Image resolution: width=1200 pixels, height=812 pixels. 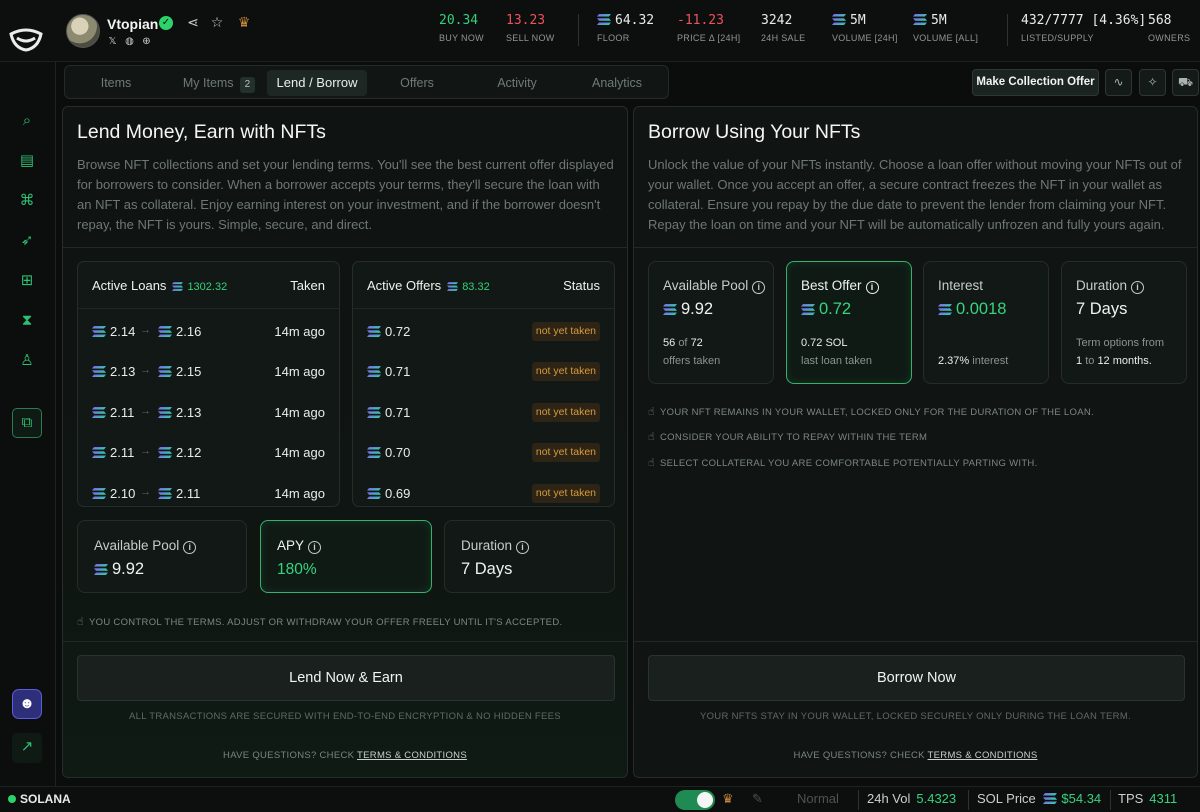 What do you see at coordinates (695, 800) in the screenshot?
I see `mode-toggle` at bounding box center [695, 800].